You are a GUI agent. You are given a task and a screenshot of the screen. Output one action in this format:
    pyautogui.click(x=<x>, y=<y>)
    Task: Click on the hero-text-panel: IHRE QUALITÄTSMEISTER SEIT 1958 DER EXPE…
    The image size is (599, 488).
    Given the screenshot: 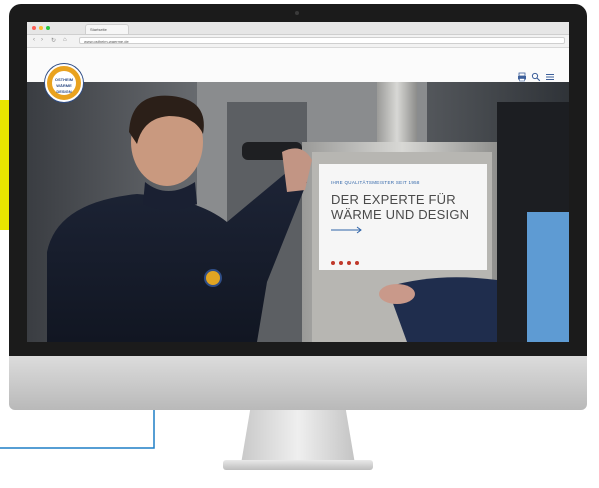 What is the action you would take?
    pyautogui.click(x=403, y=217)
    